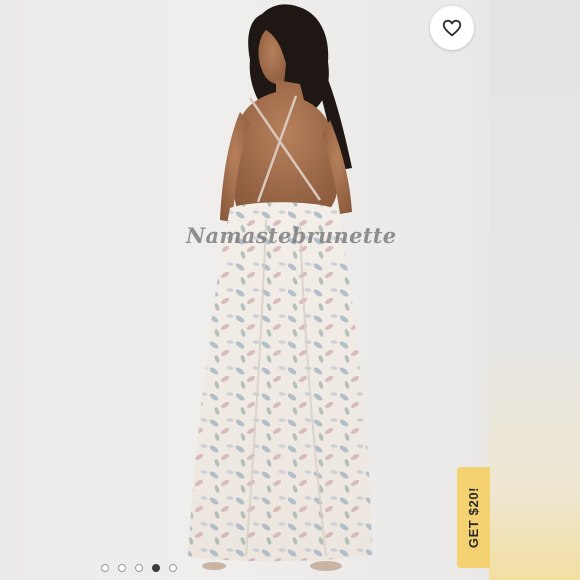  What do you see at coordinates (156, 568) in the screenshot?
I see `pager-dot-4-active` at bounding box center [156, 568].